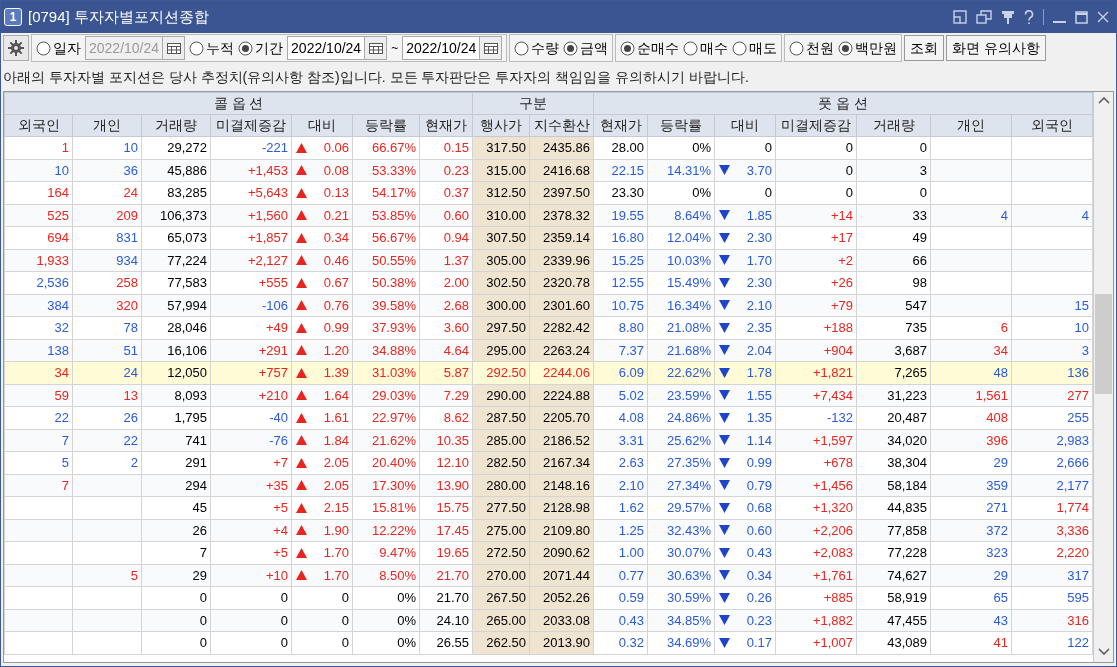 The image size is (1117, 667). I want to click on settings-button, so click(16, 48).